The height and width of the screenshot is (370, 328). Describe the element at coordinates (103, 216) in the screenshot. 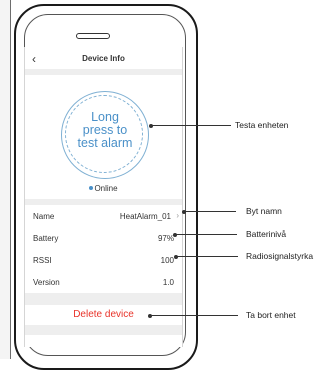

I see `name-row: Name HeatAlarm_01 ›` at that location.